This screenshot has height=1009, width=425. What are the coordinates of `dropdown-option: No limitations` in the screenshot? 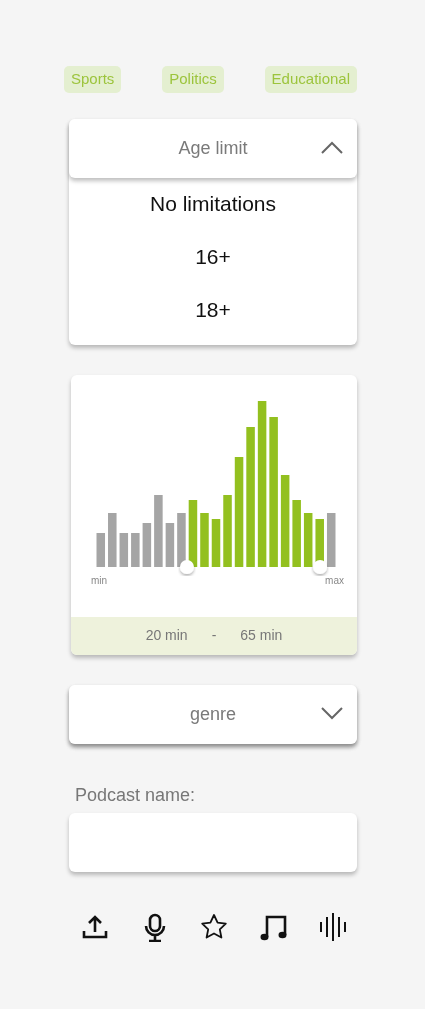 It's located at (212, 204).